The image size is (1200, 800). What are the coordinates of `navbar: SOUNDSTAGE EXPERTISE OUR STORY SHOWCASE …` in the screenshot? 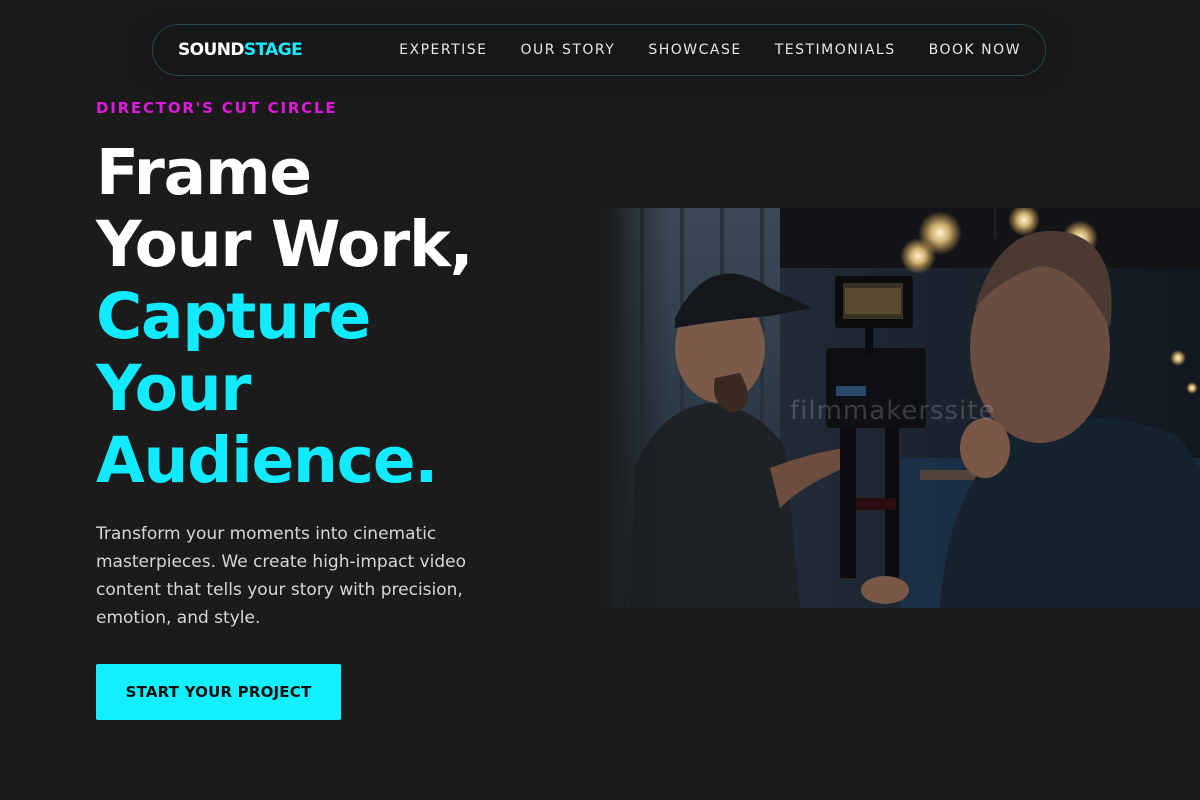 It's located at (599, 50).